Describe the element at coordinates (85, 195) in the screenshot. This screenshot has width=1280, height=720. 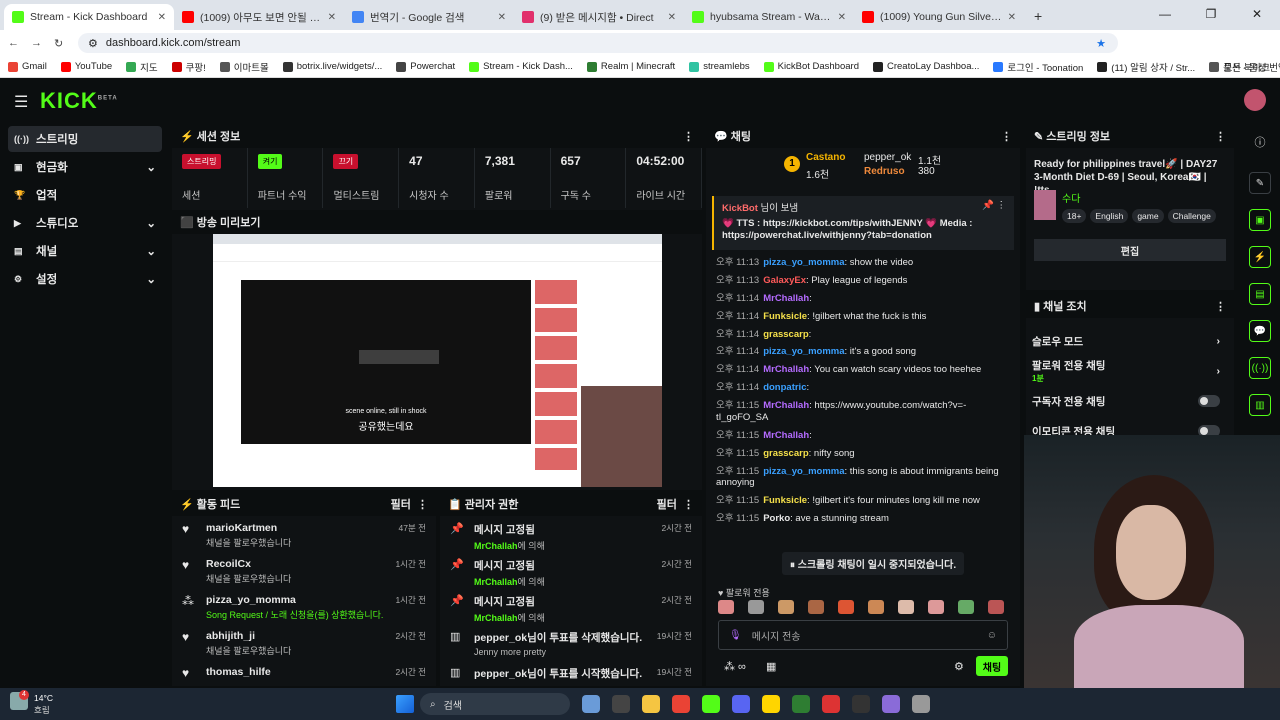
I see `sidebar-item: 🏆 업적` at that location.